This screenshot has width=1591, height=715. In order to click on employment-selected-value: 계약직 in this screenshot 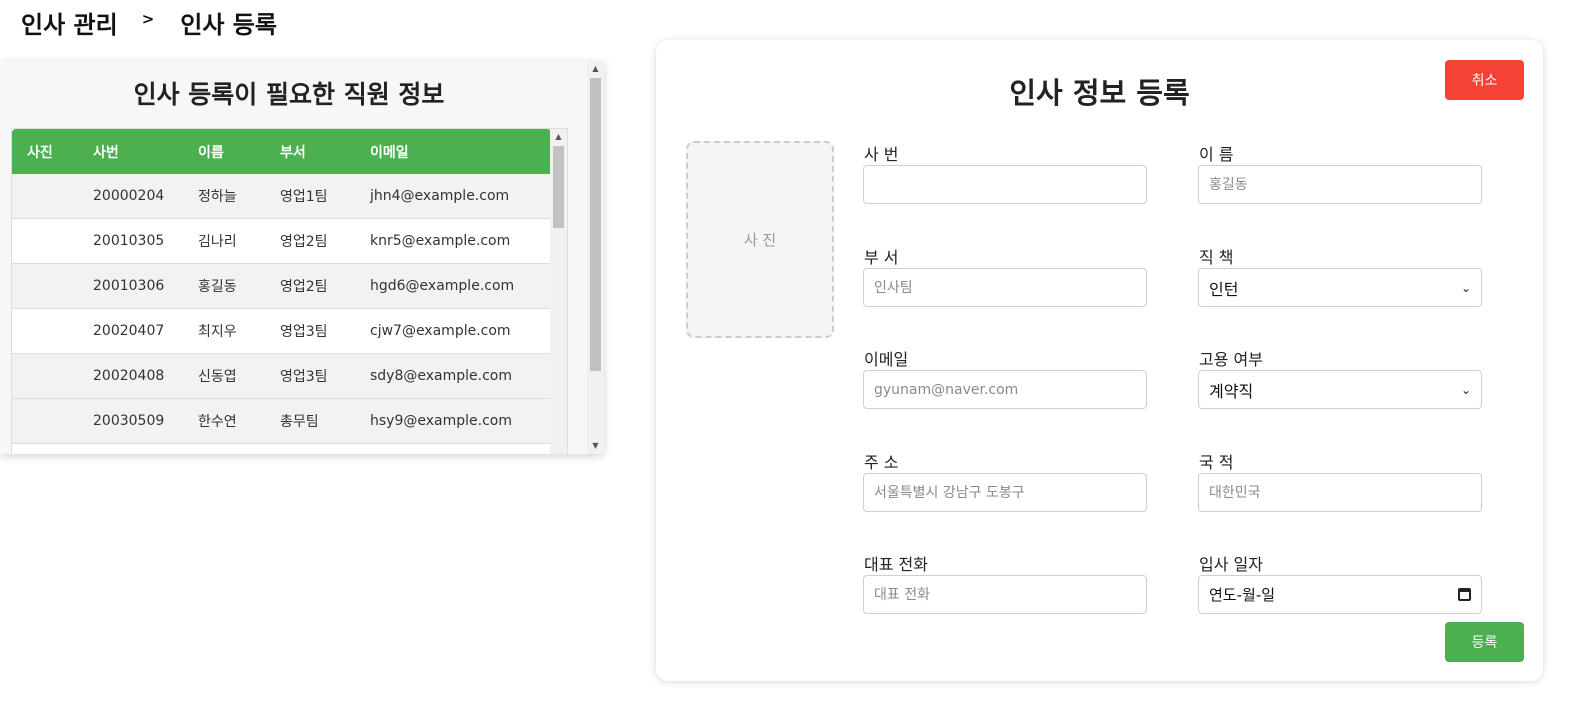, I will do `click(1231, 391)`.